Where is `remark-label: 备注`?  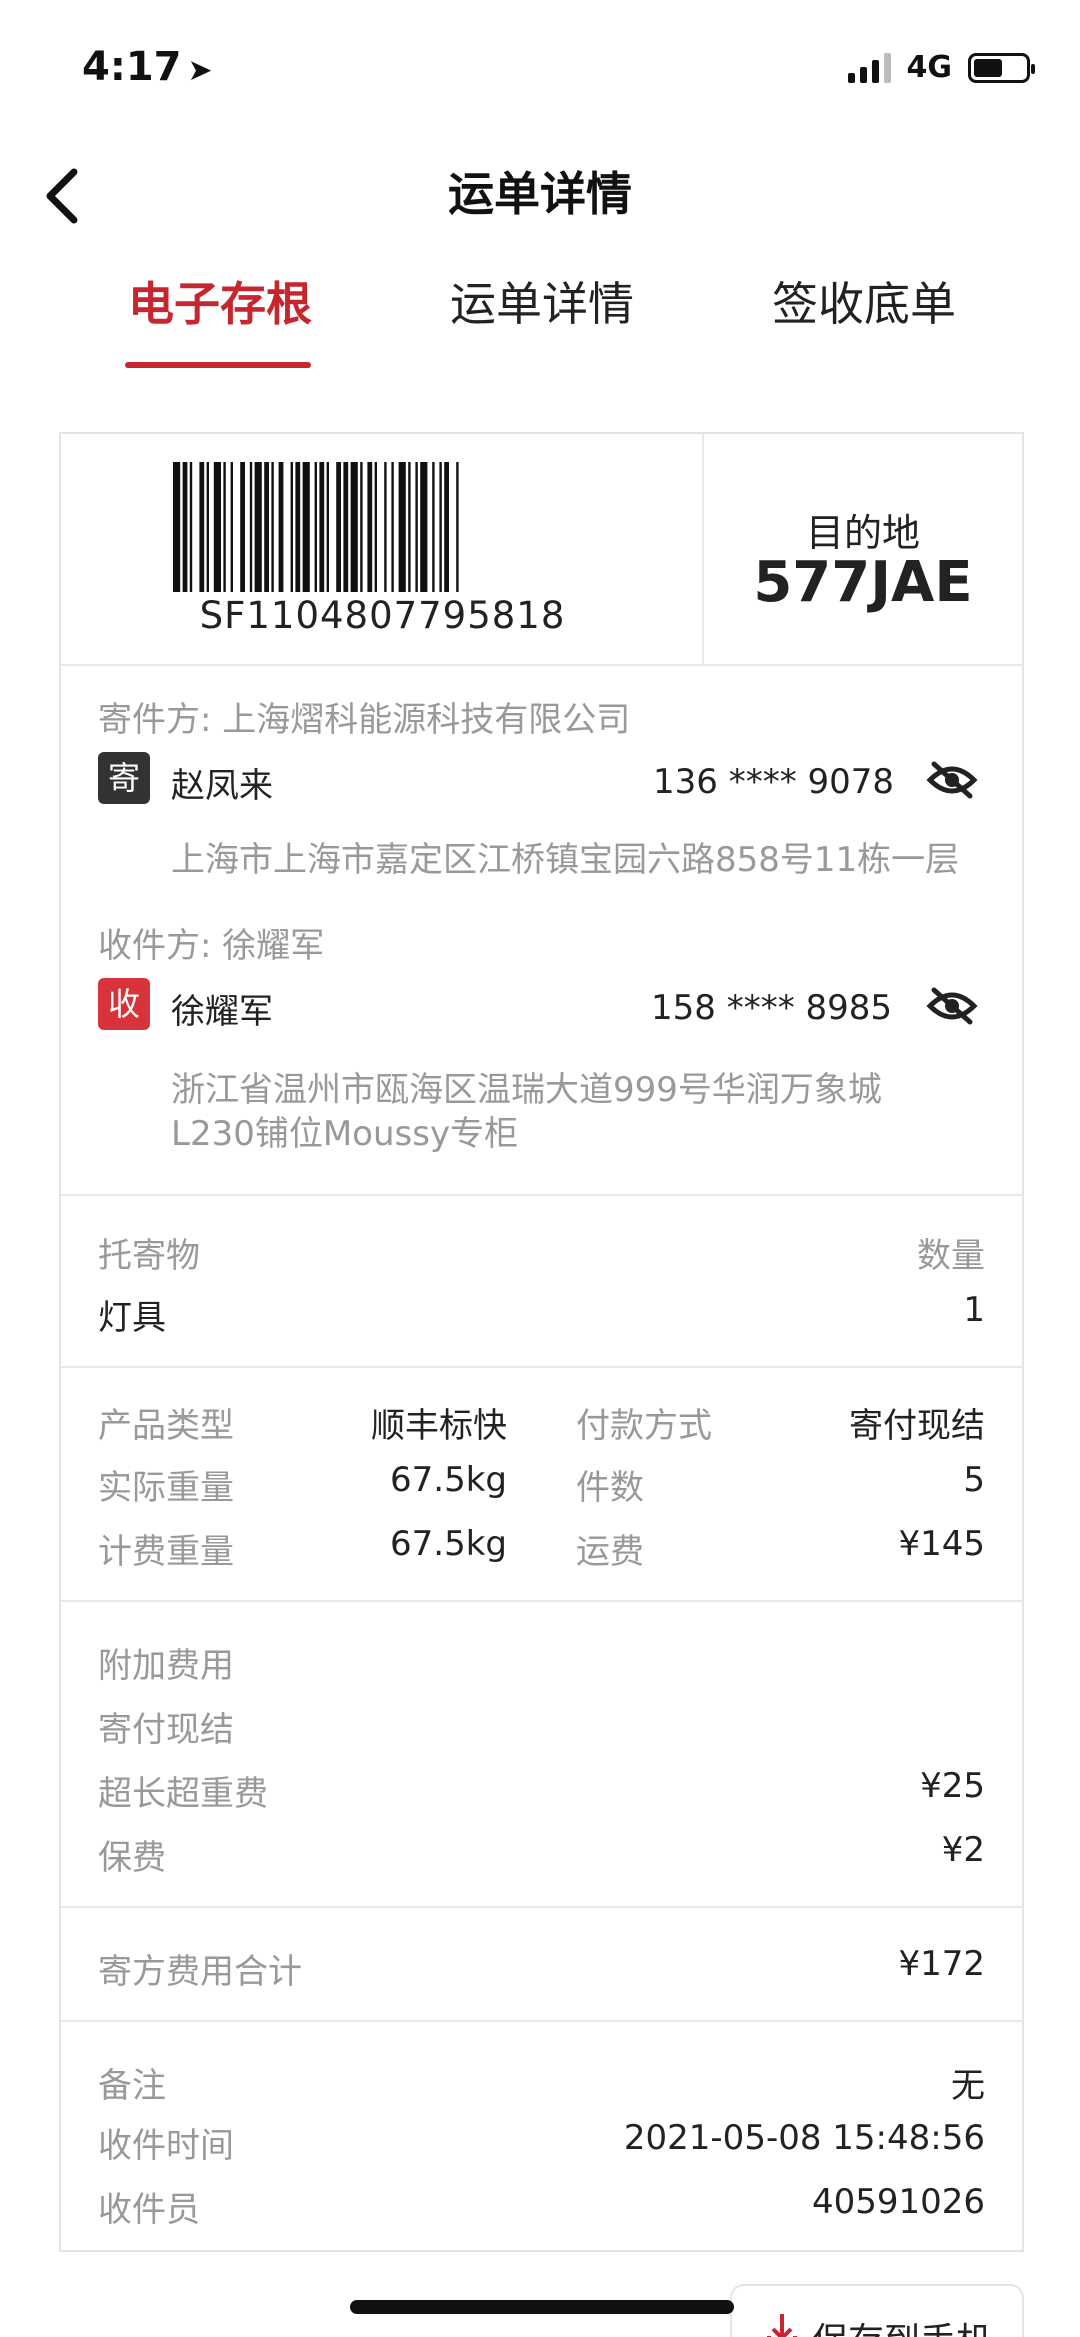 remark-label: 备注 is located at coordinates (132, 2086).